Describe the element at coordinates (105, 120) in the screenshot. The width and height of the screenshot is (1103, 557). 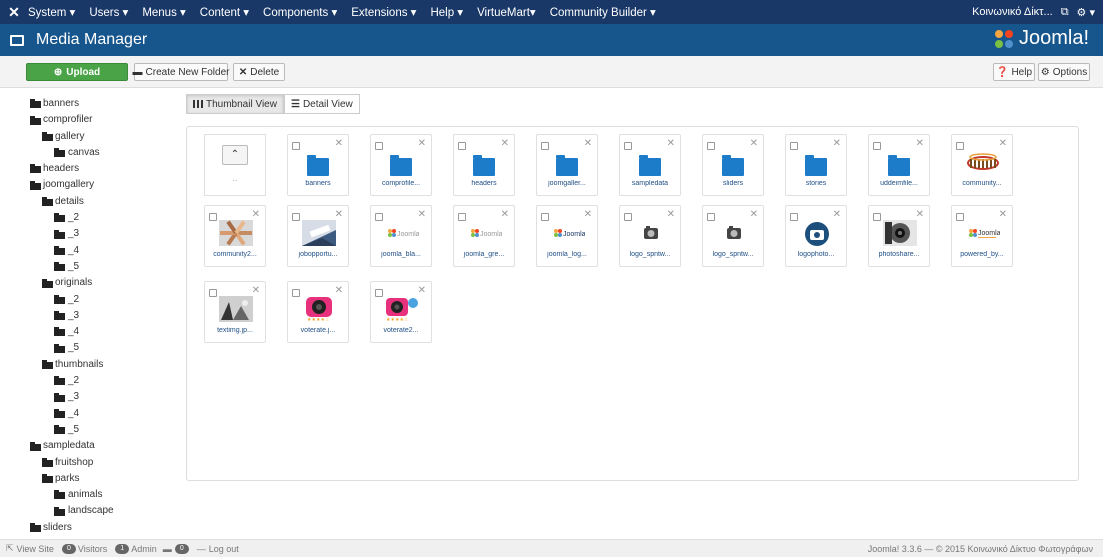
I see `tree-node: comprofiler` at that location.